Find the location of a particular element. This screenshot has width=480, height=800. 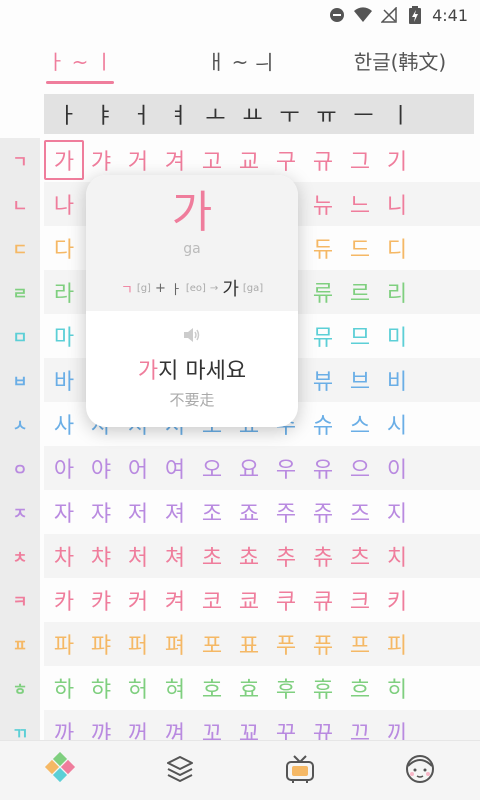

consonant-header-4: ㄹ is located at coordinates (20, 292).